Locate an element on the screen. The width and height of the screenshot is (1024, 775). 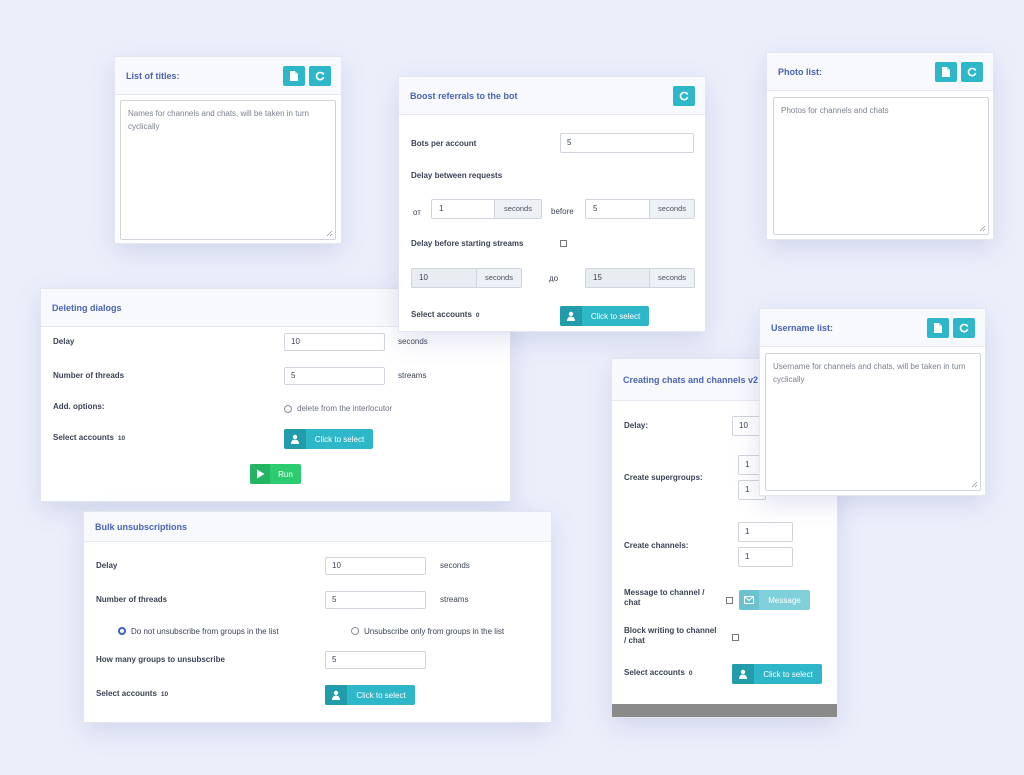
textarea-placeholder: Photos for channels and chats is located at coordinates (835, 110).